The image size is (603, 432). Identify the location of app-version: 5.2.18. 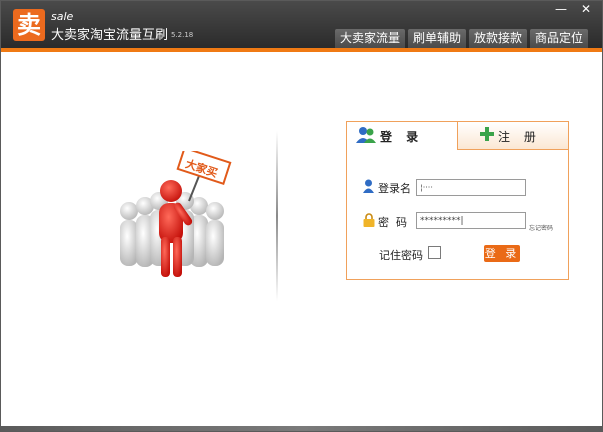
(182, 35).